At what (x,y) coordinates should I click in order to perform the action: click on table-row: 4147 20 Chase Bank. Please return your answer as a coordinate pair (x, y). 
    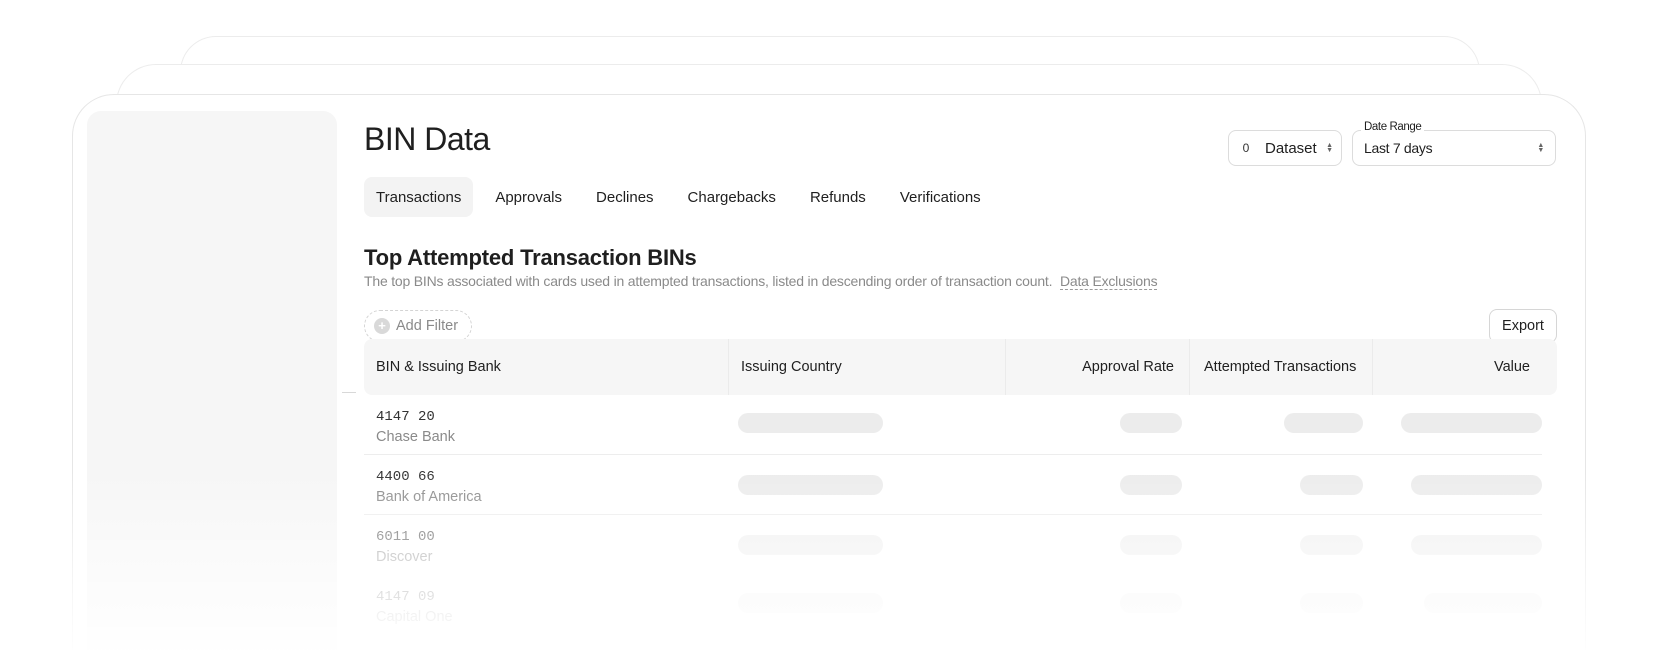
    Looking at the image, I should click on (960, 425).